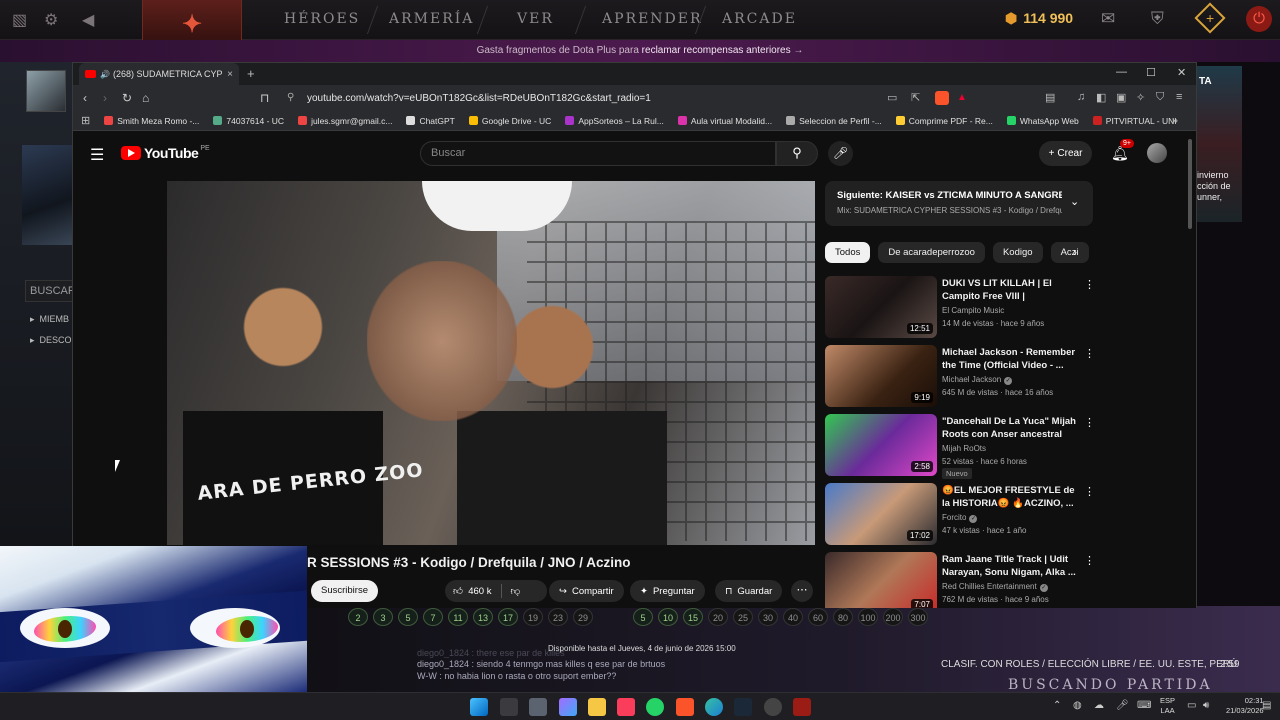 This screenshot has height=720, width=1280. I want to click on filter-chip: Aczi, so click(1069, 252).